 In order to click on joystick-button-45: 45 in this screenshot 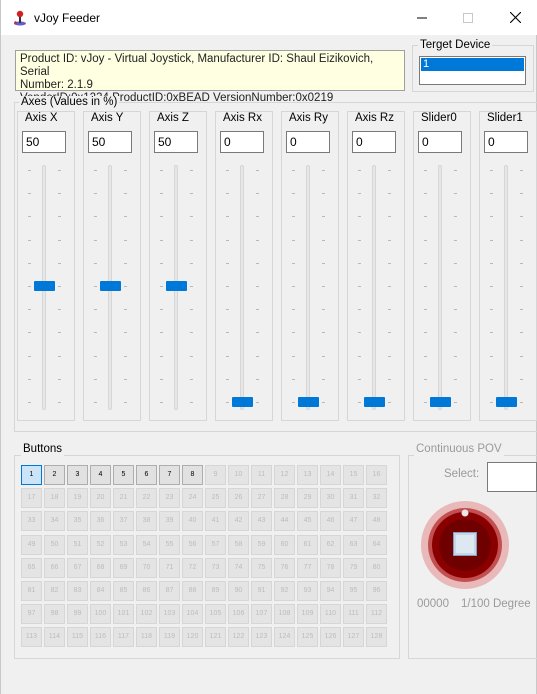, I will do `click(307, 521)`.